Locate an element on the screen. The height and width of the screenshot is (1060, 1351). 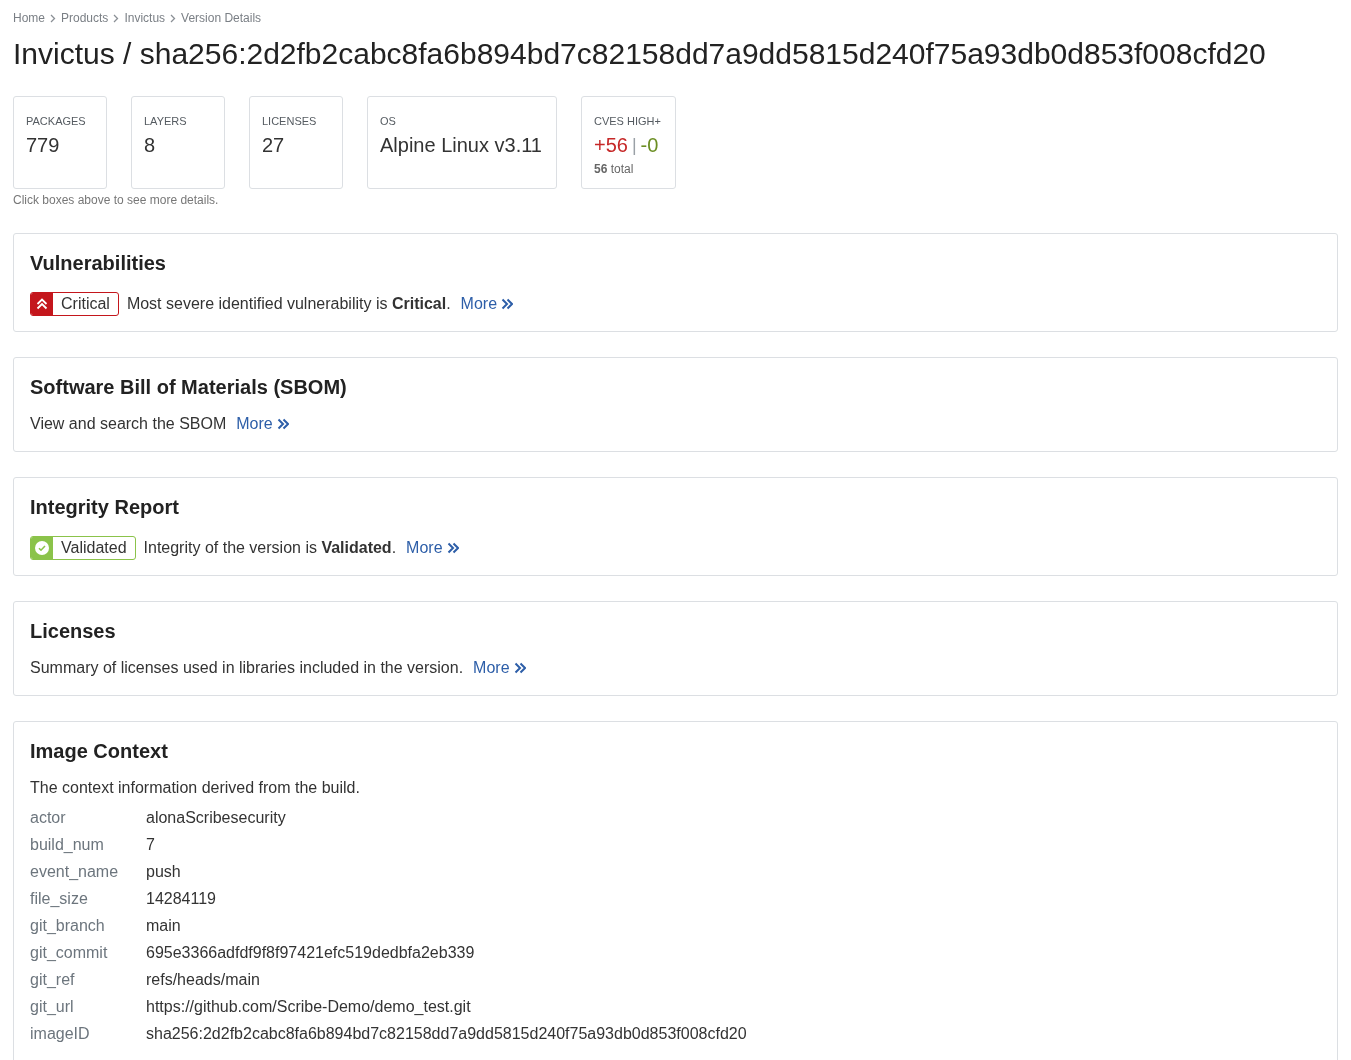
context-value: 695e3366adfdf9f8f97421efc519dedbfa2eb339 is located at coordinates (310, 952).